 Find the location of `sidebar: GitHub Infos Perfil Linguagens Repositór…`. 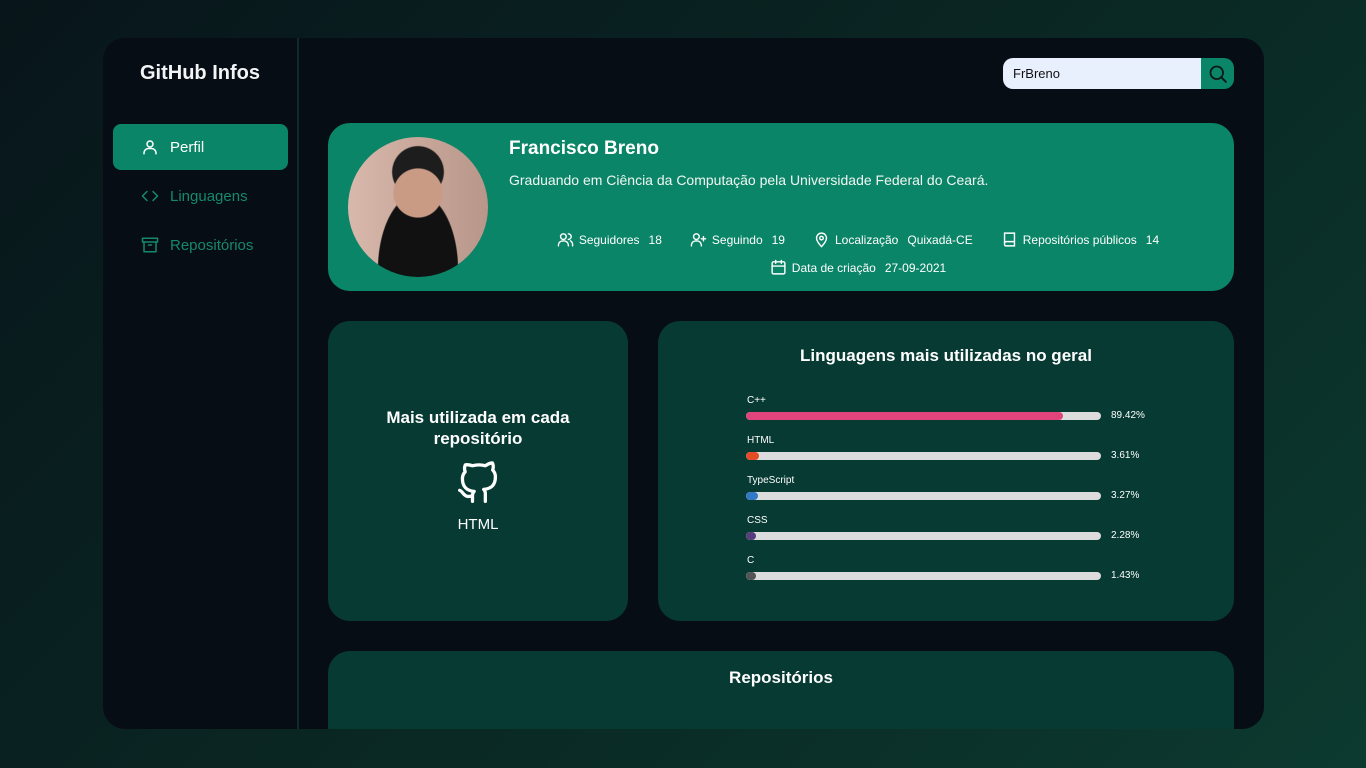

sidebar: GitHub Infos Perfil Linguagens Repositór… is located at coordinates (201, 383).